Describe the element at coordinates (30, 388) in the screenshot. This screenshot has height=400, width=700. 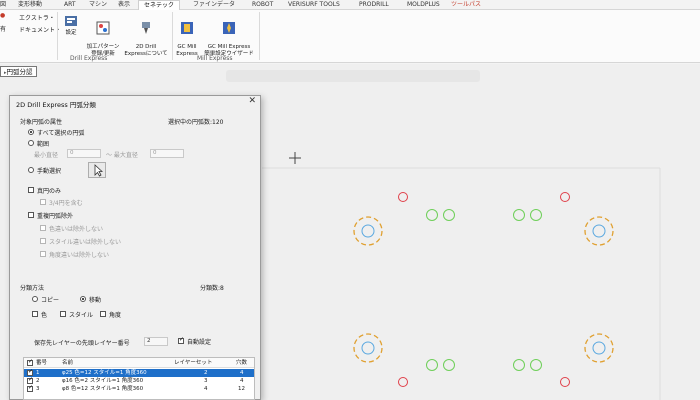
I see `row-checkbox` at that location.